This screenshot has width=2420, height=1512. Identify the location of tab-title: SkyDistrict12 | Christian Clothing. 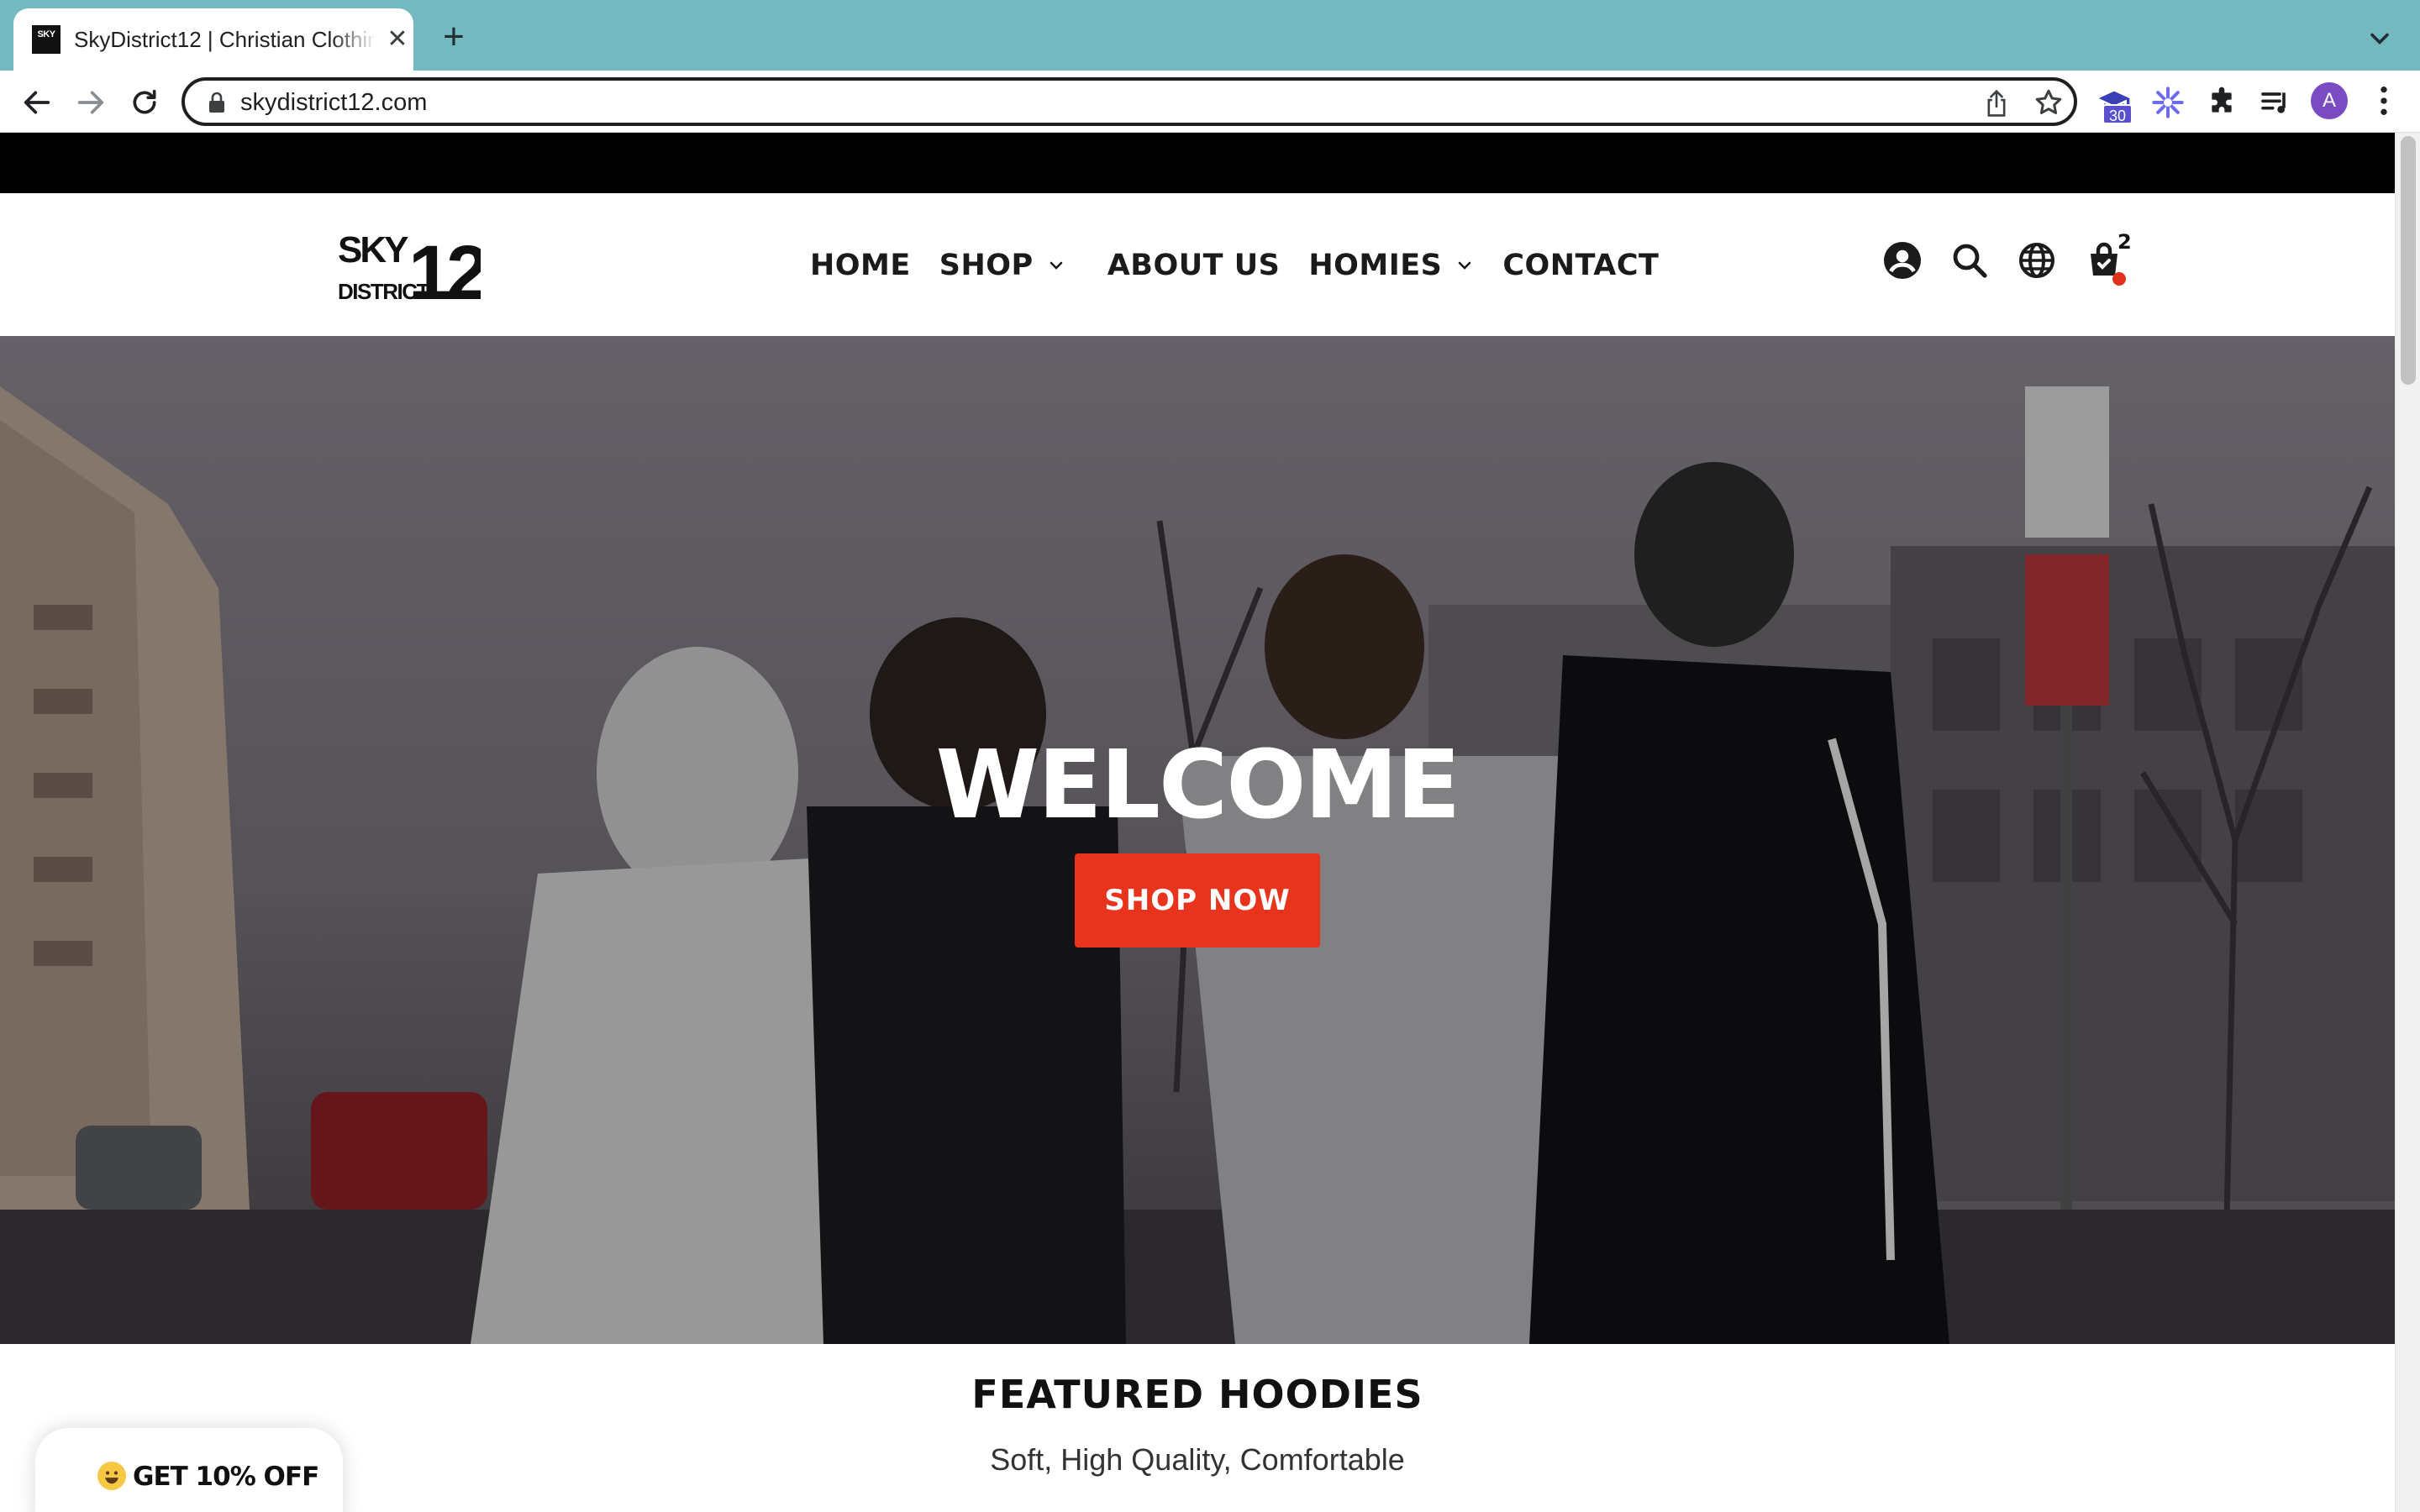
(225, 39).